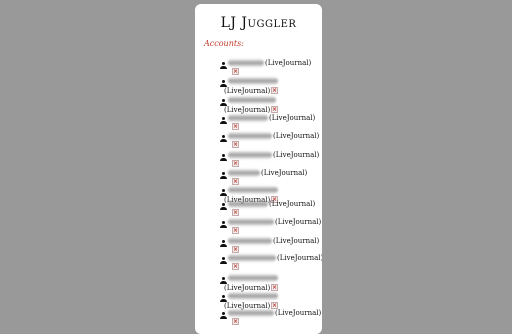 This screenshot has height=334, width=512. What do you see at coordinates (258, 23) in the screenshot?
I see `app-title: LJ Juggler` at bounding box center [258, 23].